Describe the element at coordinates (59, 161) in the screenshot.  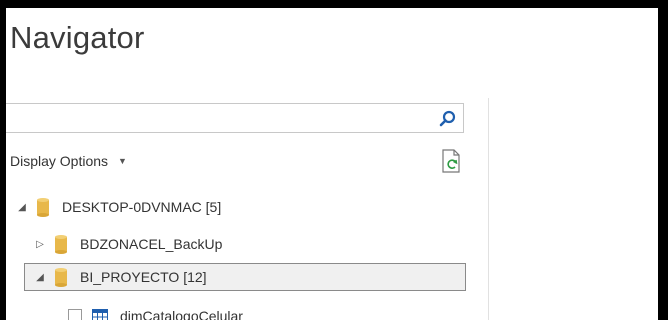
I see `display-options-label: Display Options` at that location.